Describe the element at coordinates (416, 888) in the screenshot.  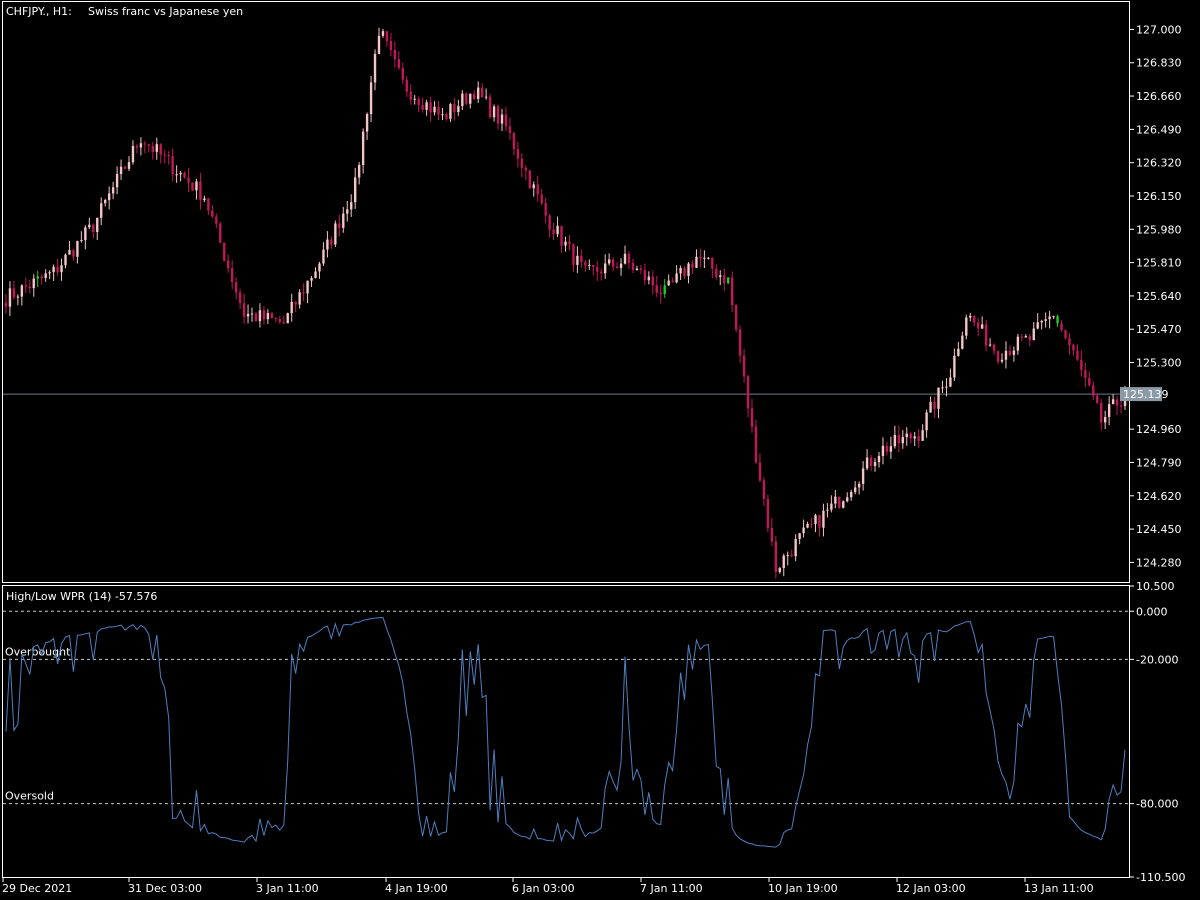
I see `time-tick-label: 4 Jan 19:00` at that location.